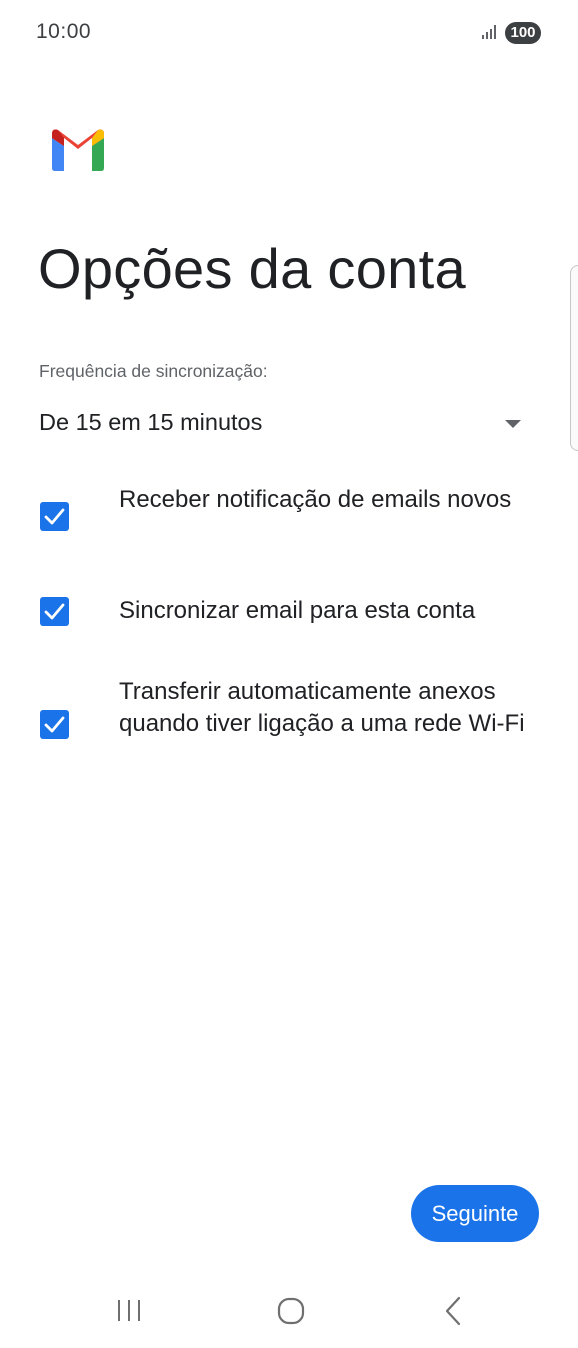 The width and height of the screenshot is (578, 1348). I want to click on back-button, so click(453, 1310).